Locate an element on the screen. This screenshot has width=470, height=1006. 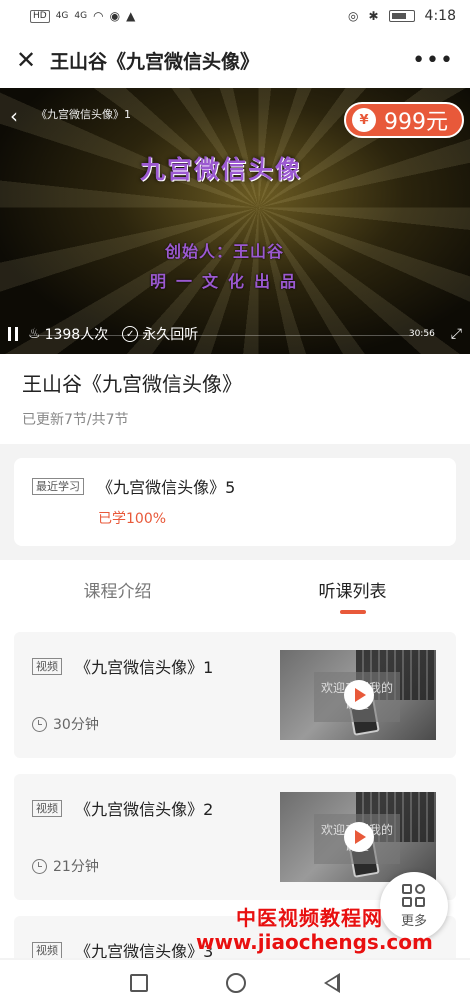
lesson-duration: 21分钟 is located at coordinates (65, 866).